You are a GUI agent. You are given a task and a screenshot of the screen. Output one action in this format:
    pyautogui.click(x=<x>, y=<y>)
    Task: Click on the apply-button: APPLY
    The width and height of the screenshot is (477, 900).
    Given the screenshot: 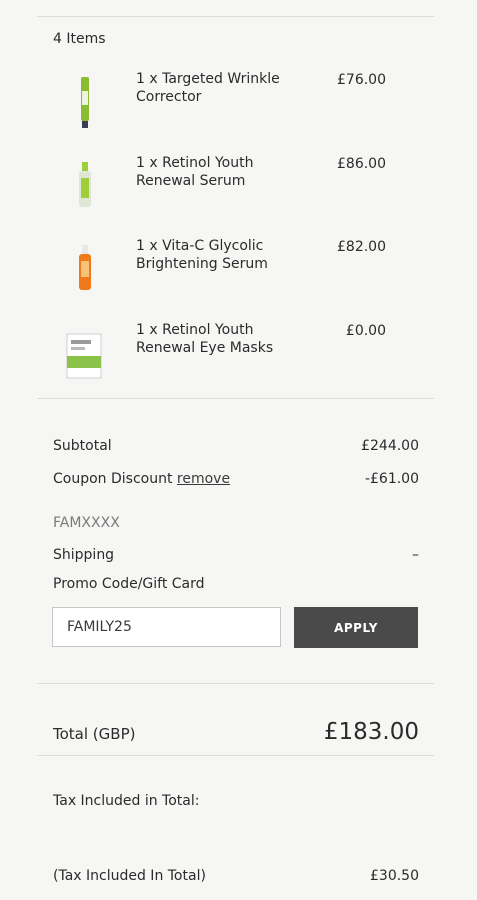 What is the action you would take?
    pyautogui.click(x=356, y=627)
    